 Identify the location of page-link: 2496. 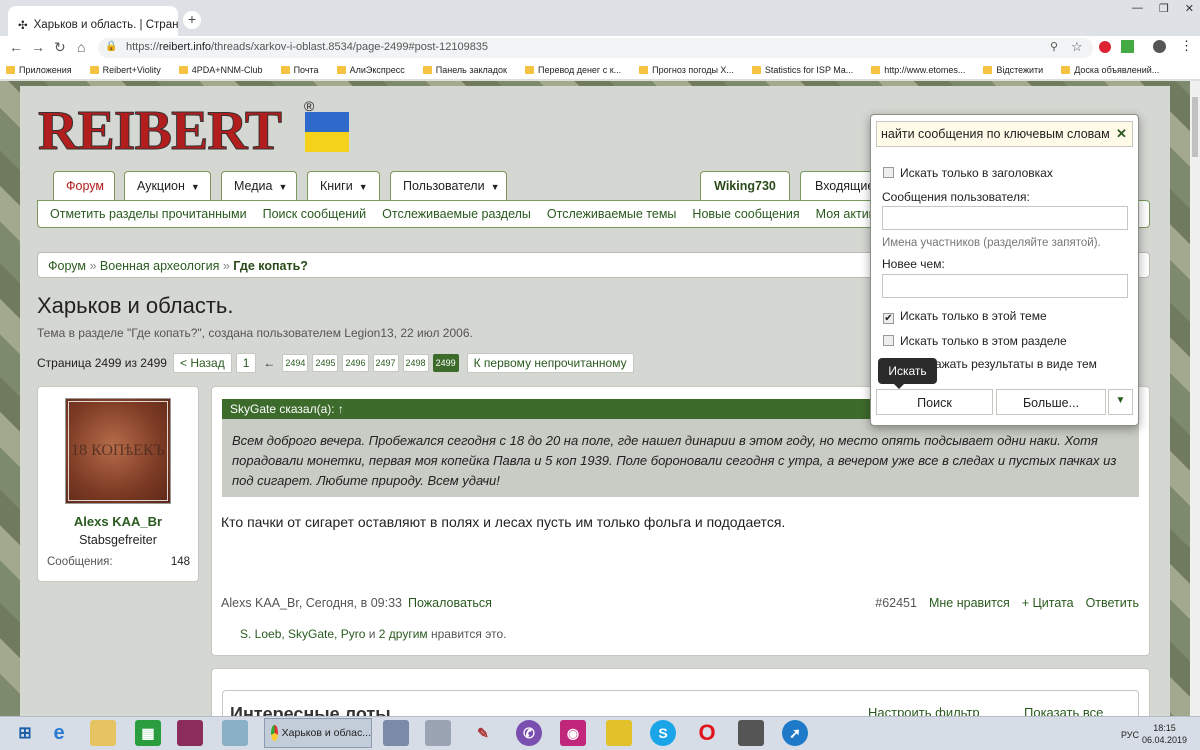
(355, 363).